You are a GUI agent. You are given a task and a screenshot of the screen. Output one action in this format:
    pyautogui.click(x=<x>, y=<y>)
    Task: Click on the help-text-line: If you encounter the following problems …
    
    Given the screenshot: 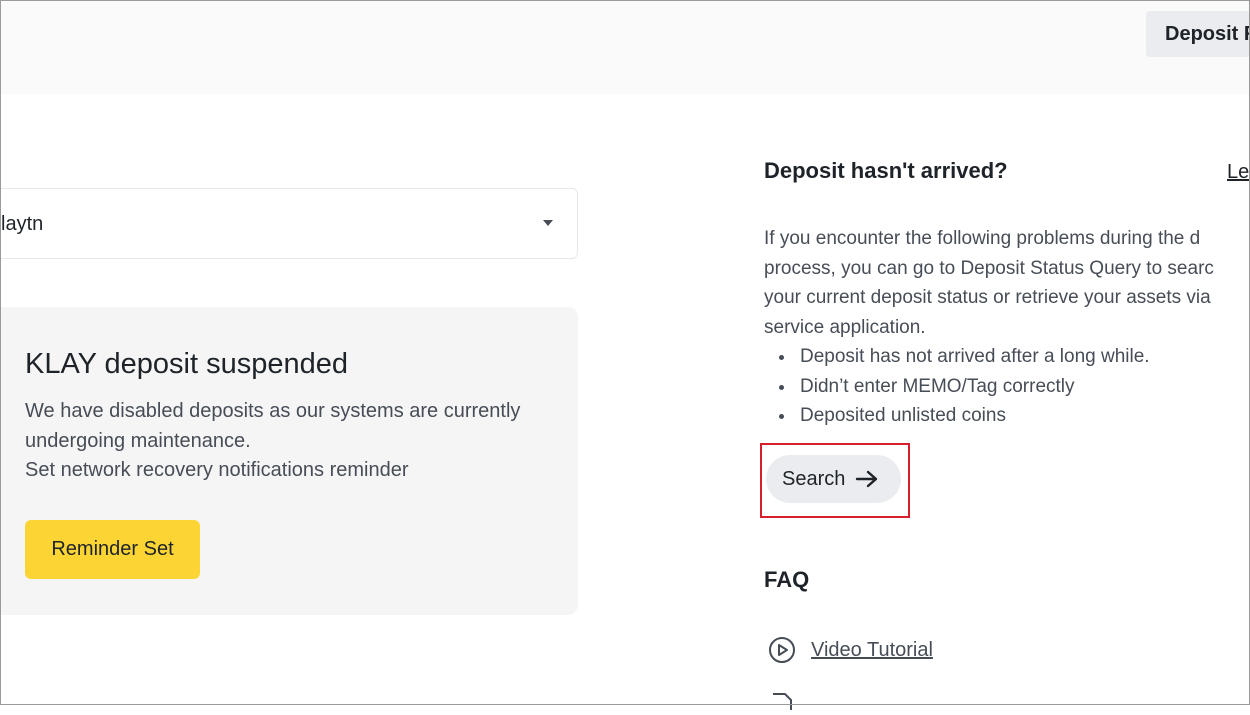 What is the action you would take?
    pyautogui.click(x=982, y=238)
    